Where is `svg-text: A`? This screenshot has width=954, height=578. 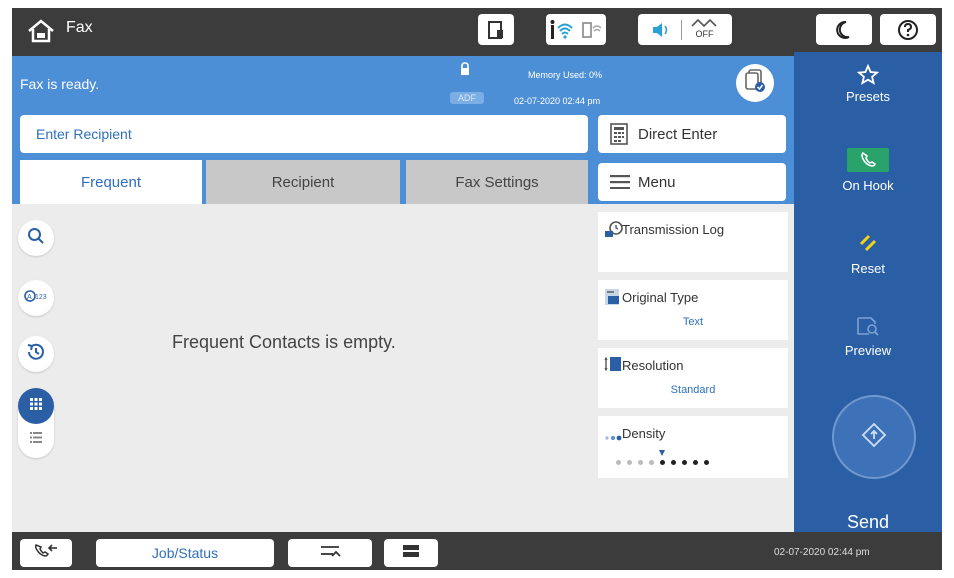
svg-text: A is located at coordinates (29, 297).